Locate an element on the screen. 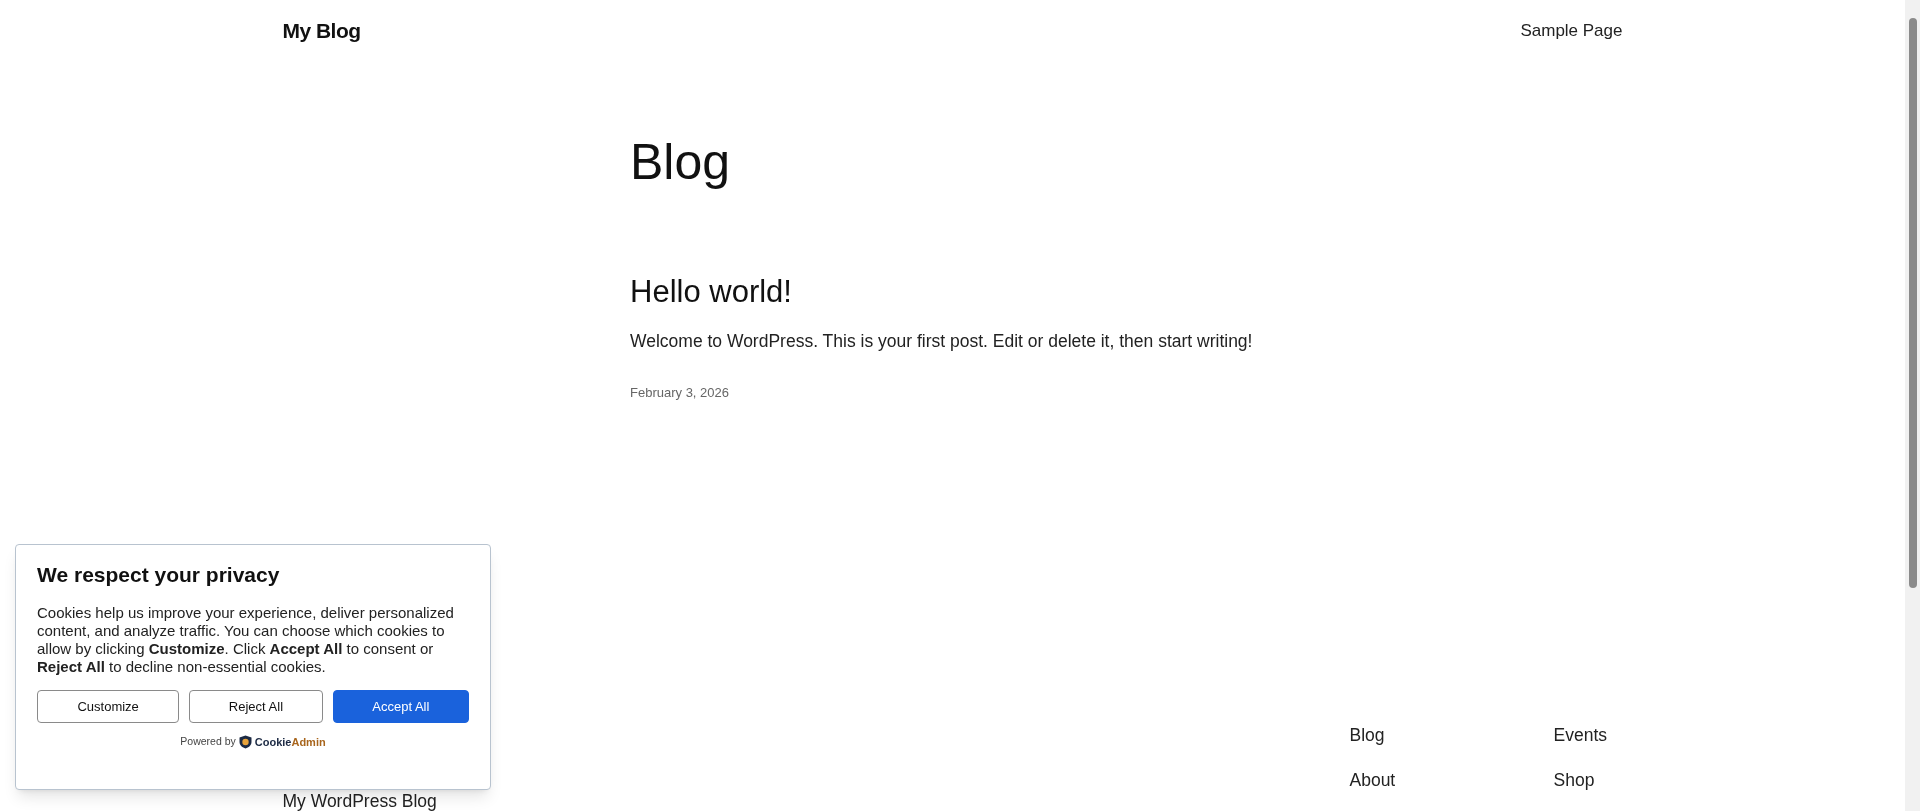 This screenshot has height=811, width=1920. footer-nav-link: Blog is located at coordinates (1451, 735).